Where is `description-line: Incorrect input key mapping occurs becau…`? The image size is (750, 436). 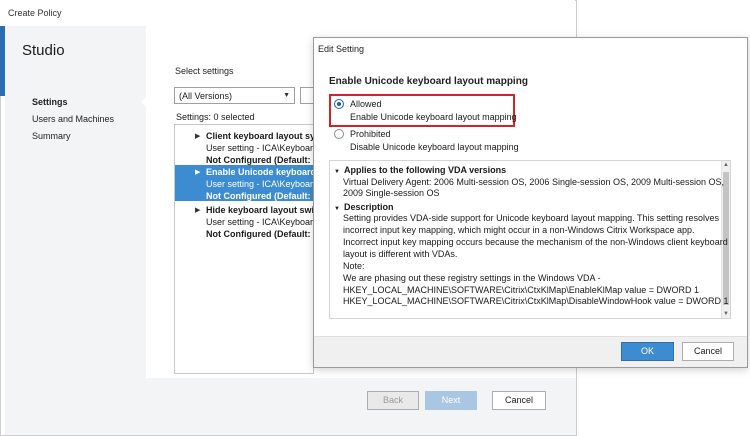 description-line: Incorrect input key mapping occurs becau… is located at coordinates (535, 242).